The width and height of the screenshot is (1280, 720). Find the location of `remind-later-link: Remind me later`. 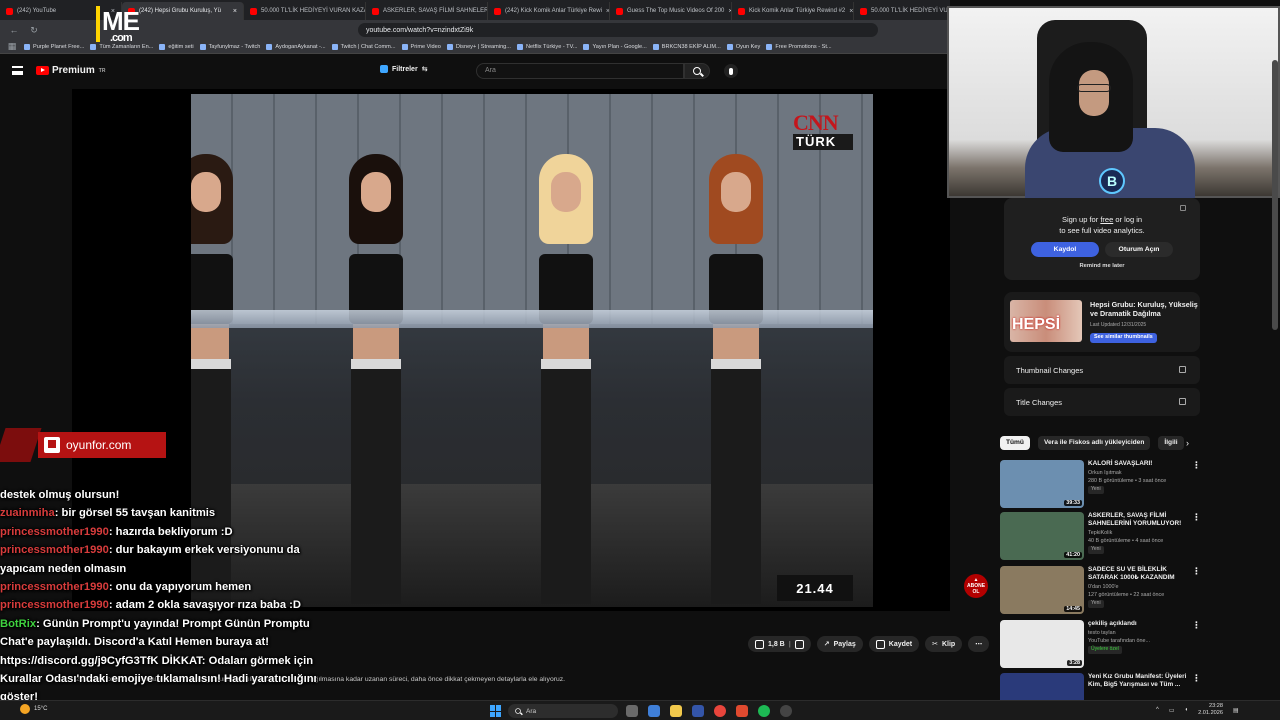

remind-later-link: Remind me later is located at coordinates (1102, 266).